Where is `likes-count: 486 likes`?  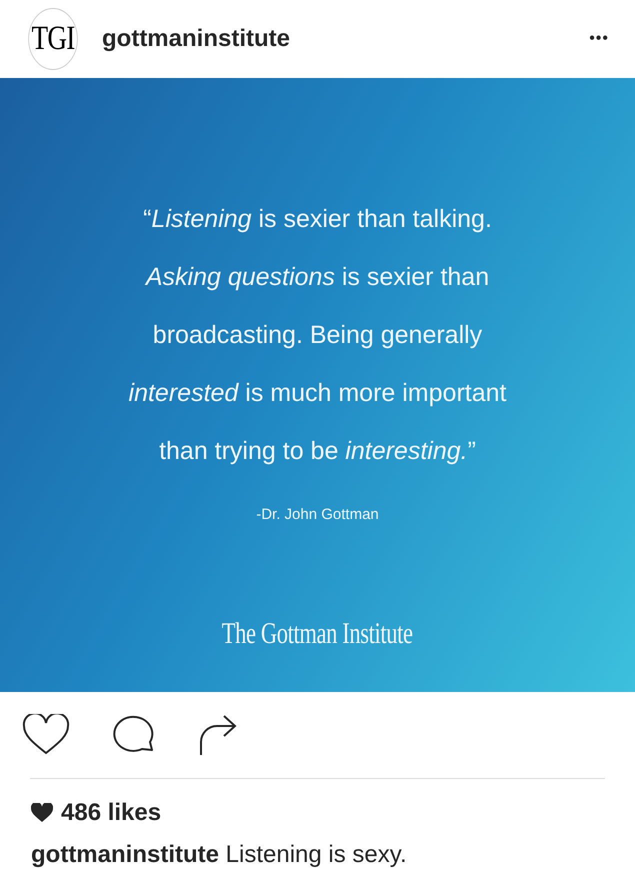
likes-count: 486 likes is located at coordinates (111, 813).